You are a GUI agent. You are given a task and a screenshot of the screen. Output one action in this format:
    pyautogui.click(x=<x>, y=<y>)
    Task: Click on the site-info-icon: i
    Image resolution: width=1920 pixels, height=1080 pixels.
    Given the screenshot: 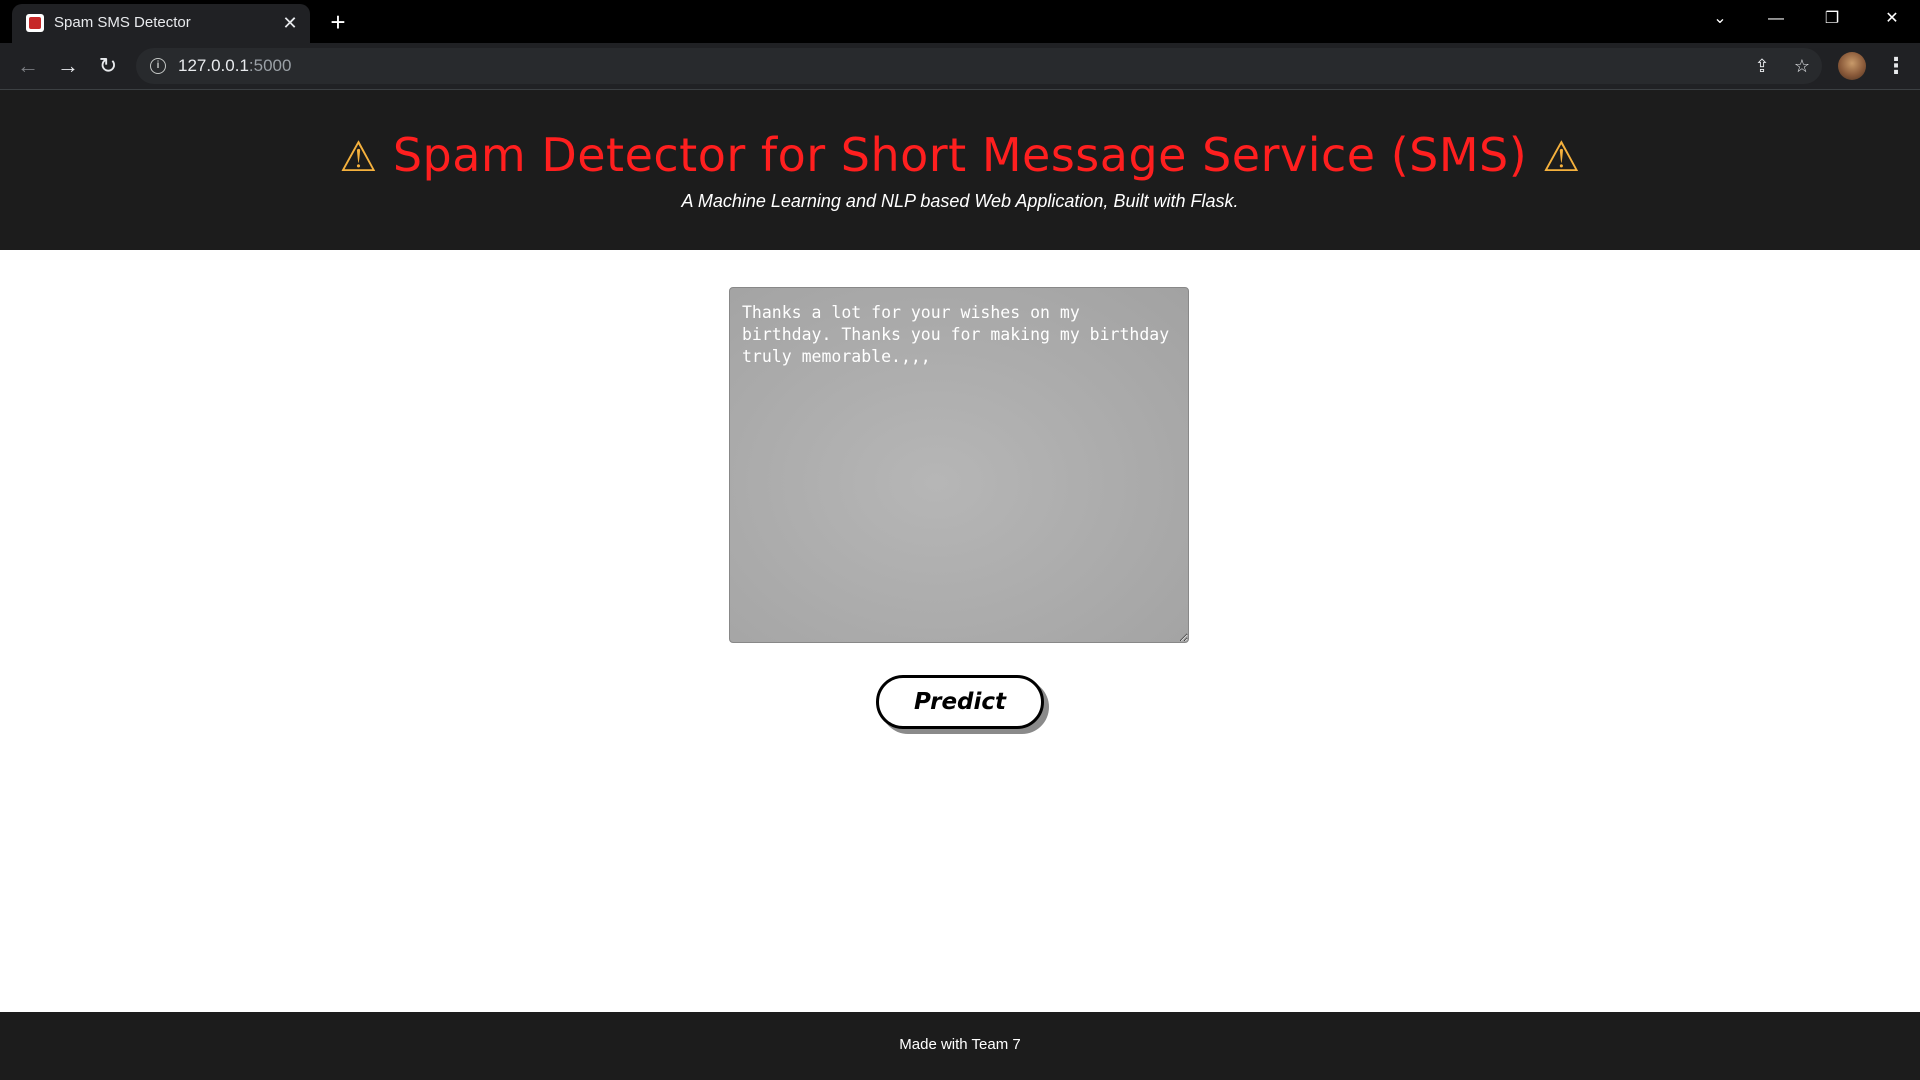 What is the action you would take?
    pyautogui.click(x=158, y=66)
    